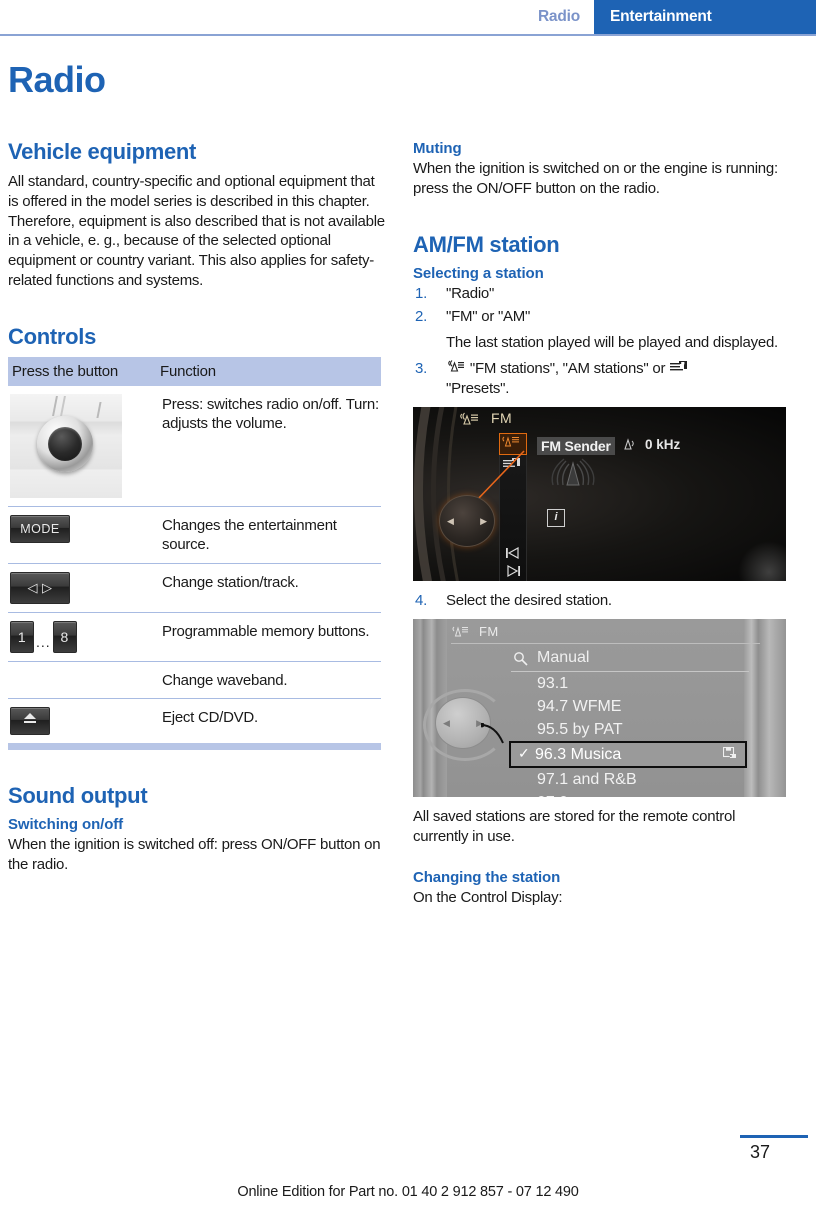 Image resolution: width=816 pixels, height=1208 pixels. Describe the element at coordinates (82, 680) in the screenshot. I see `cell-icon-empty` at that location.